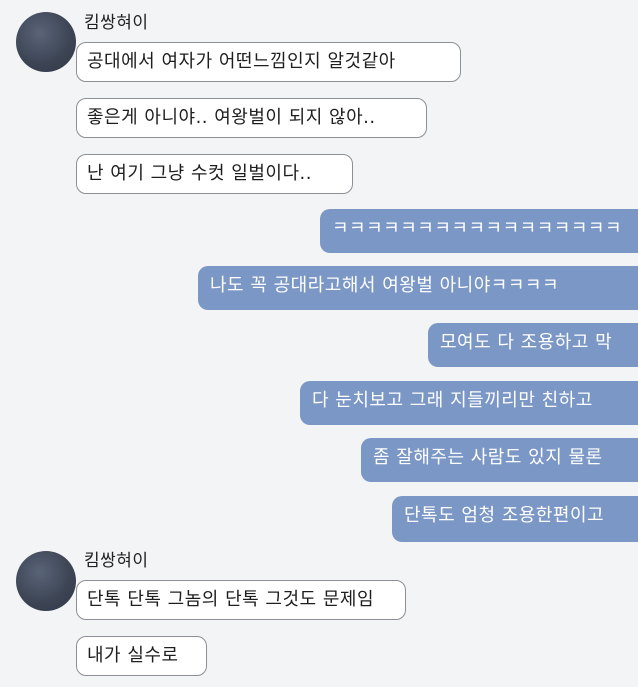 The width and height of the screenshot is (638, 687). I want to click on outgoing-message: 나도 꼭 공대라고해서 여왕벌 아니야ㅋㅋㅋㅋ, so click(418, 288).